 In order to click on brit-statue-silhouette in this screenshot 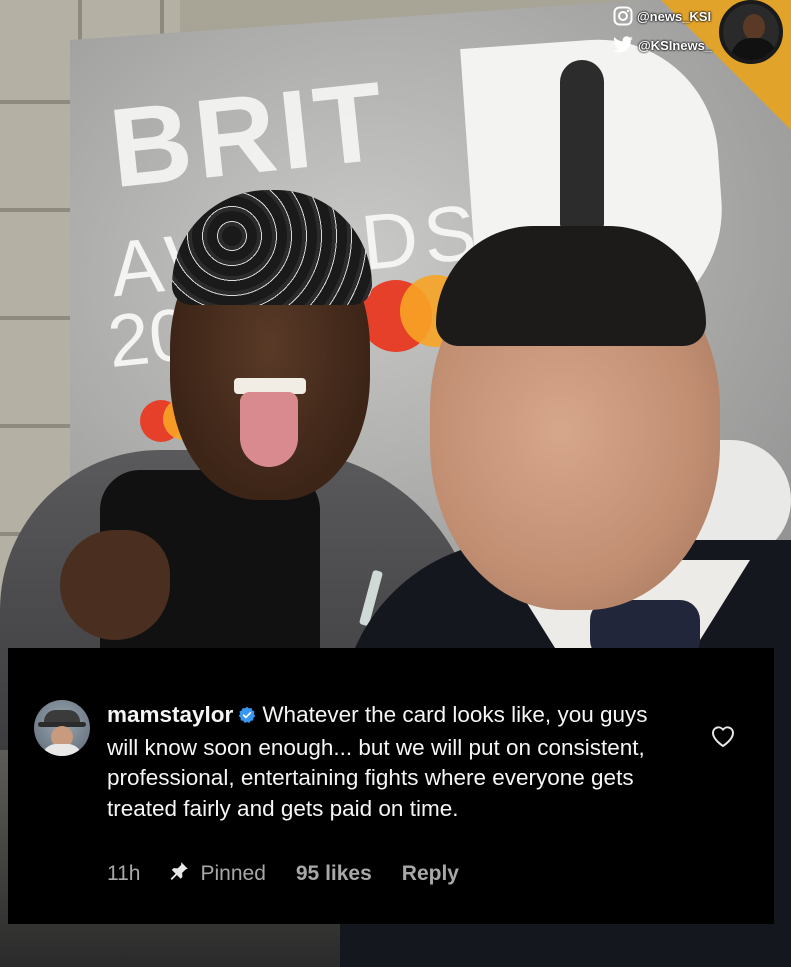, I will do `click(582, 145)`.